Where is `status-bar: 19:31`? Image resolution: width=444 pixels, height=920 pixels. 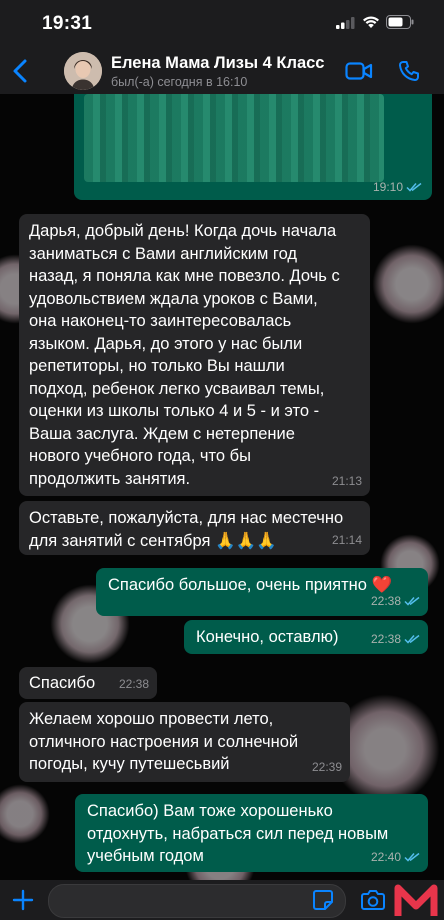
status-bar: 19:31 is located at coordinates (222, 24).